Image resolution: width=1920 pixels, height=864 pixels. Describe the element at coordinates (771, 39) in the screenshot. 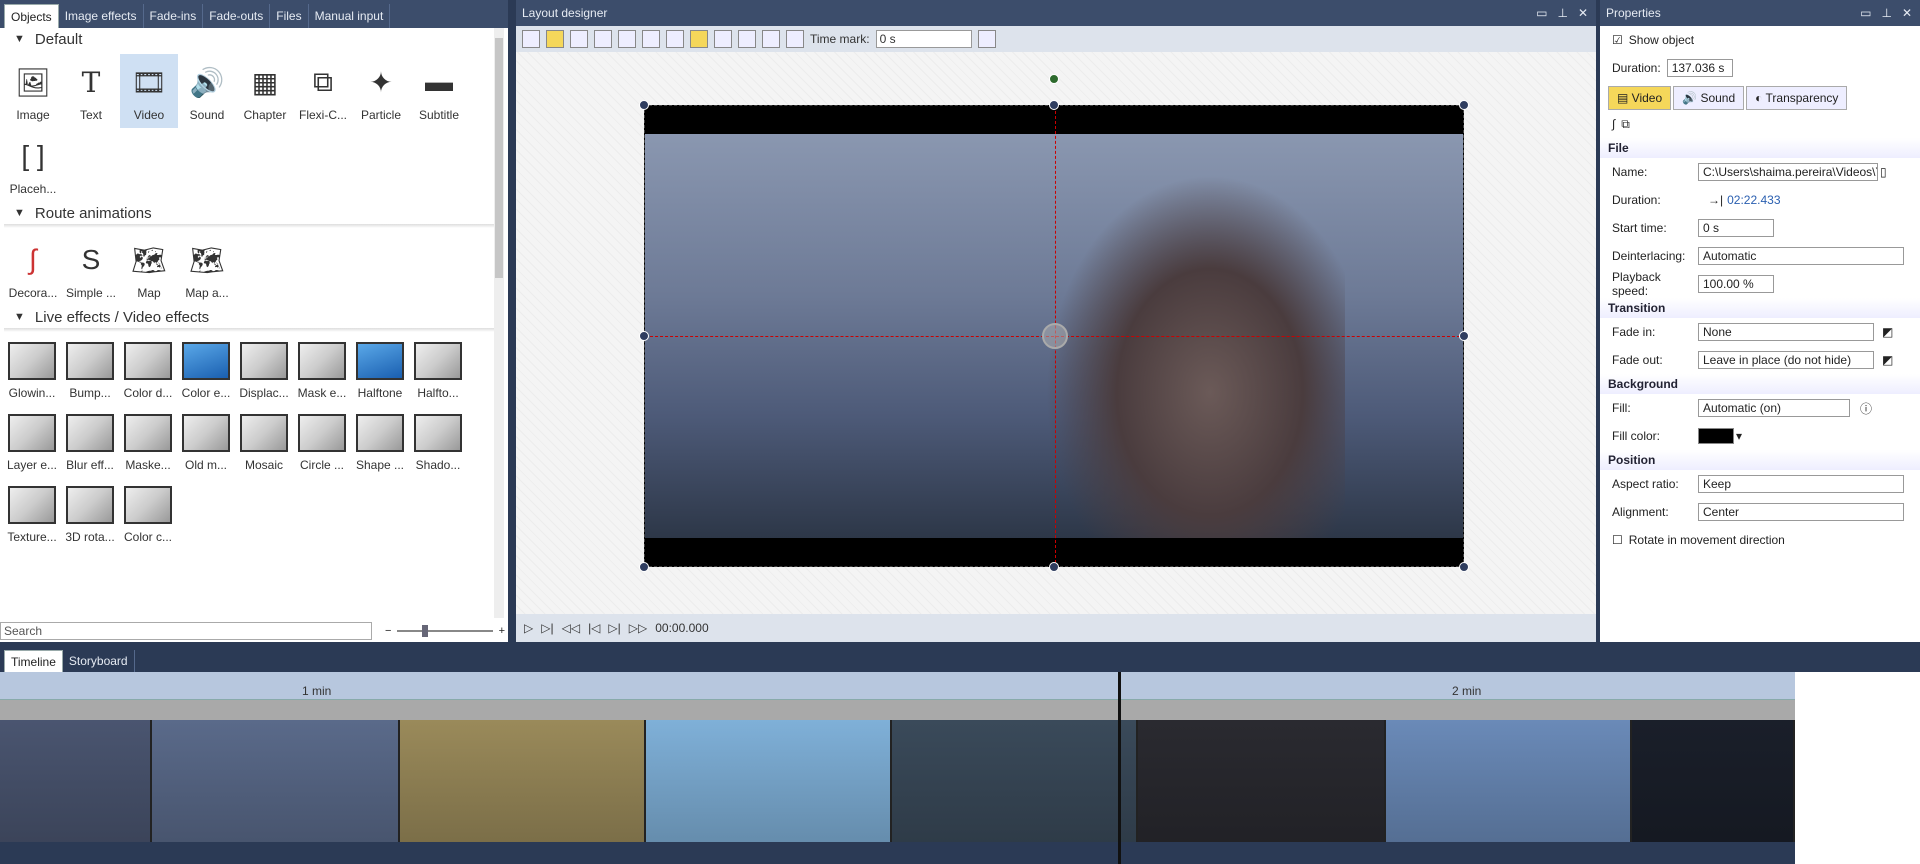

I see `remove-keyframe-icon` at that location.